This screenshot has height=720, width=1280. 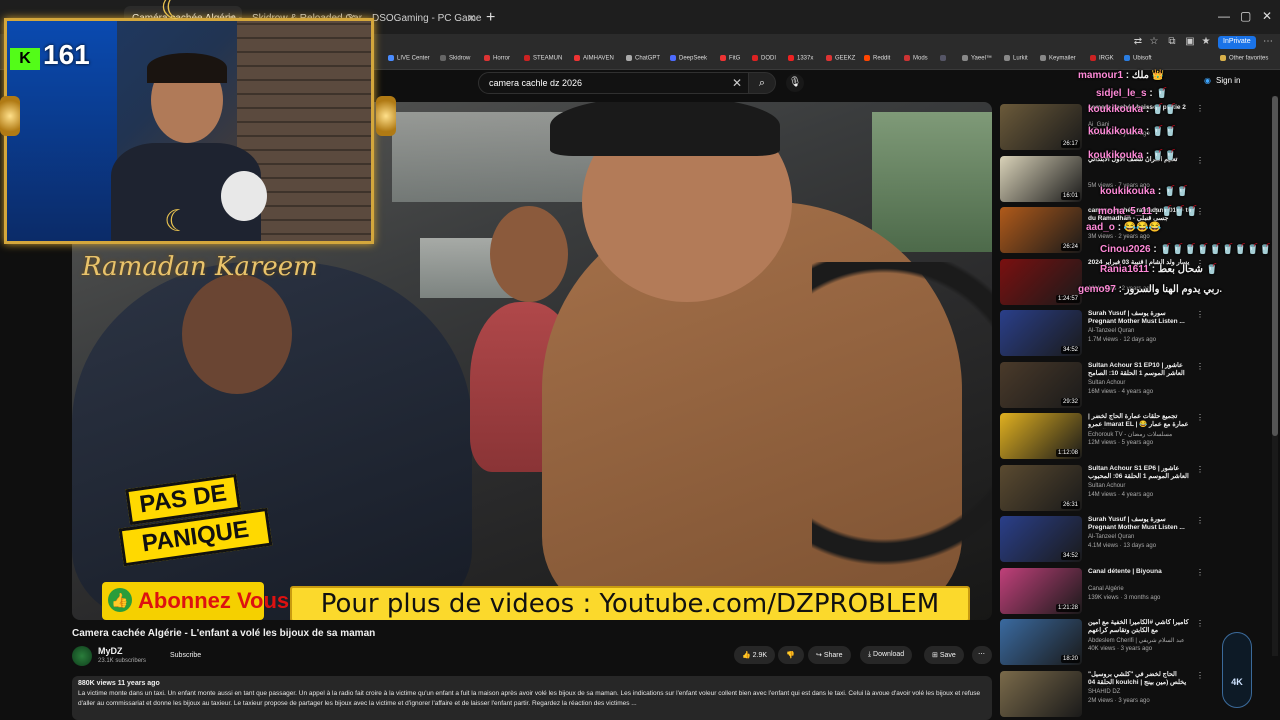 I want to click on chat-username: sidjel_le_s, so click(x=1121, y=93).